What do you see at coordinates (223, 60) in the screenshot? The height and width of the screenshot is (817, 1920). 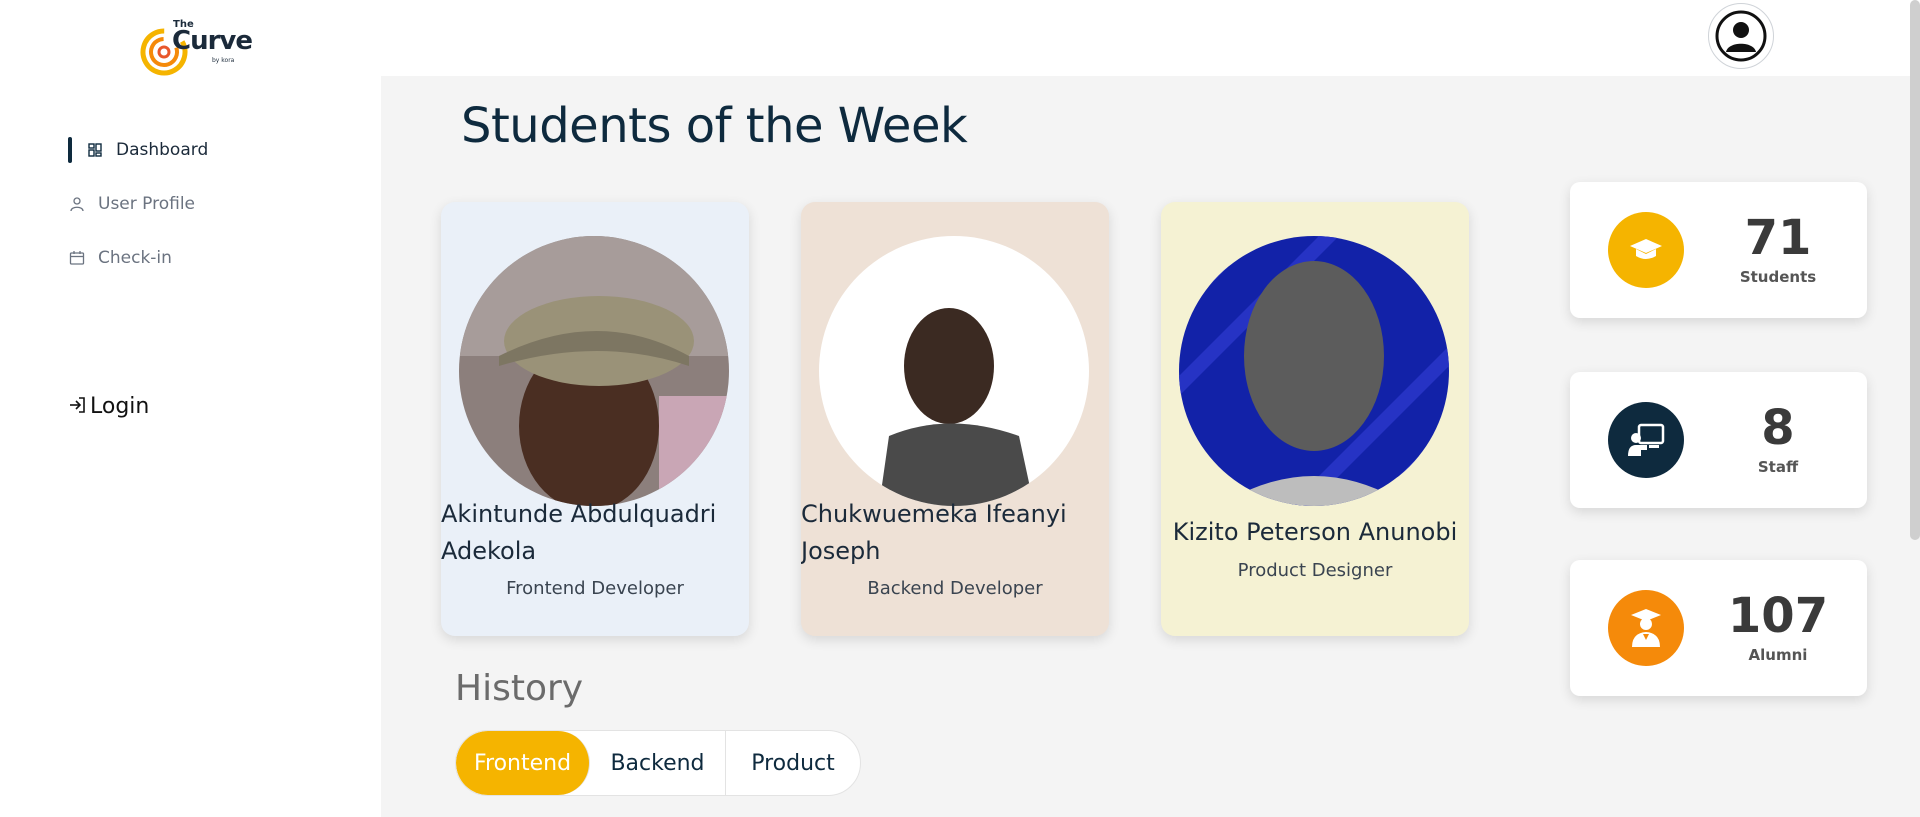 I see `logo-text-subtitle: by kora` at bounding box center [223, 60].